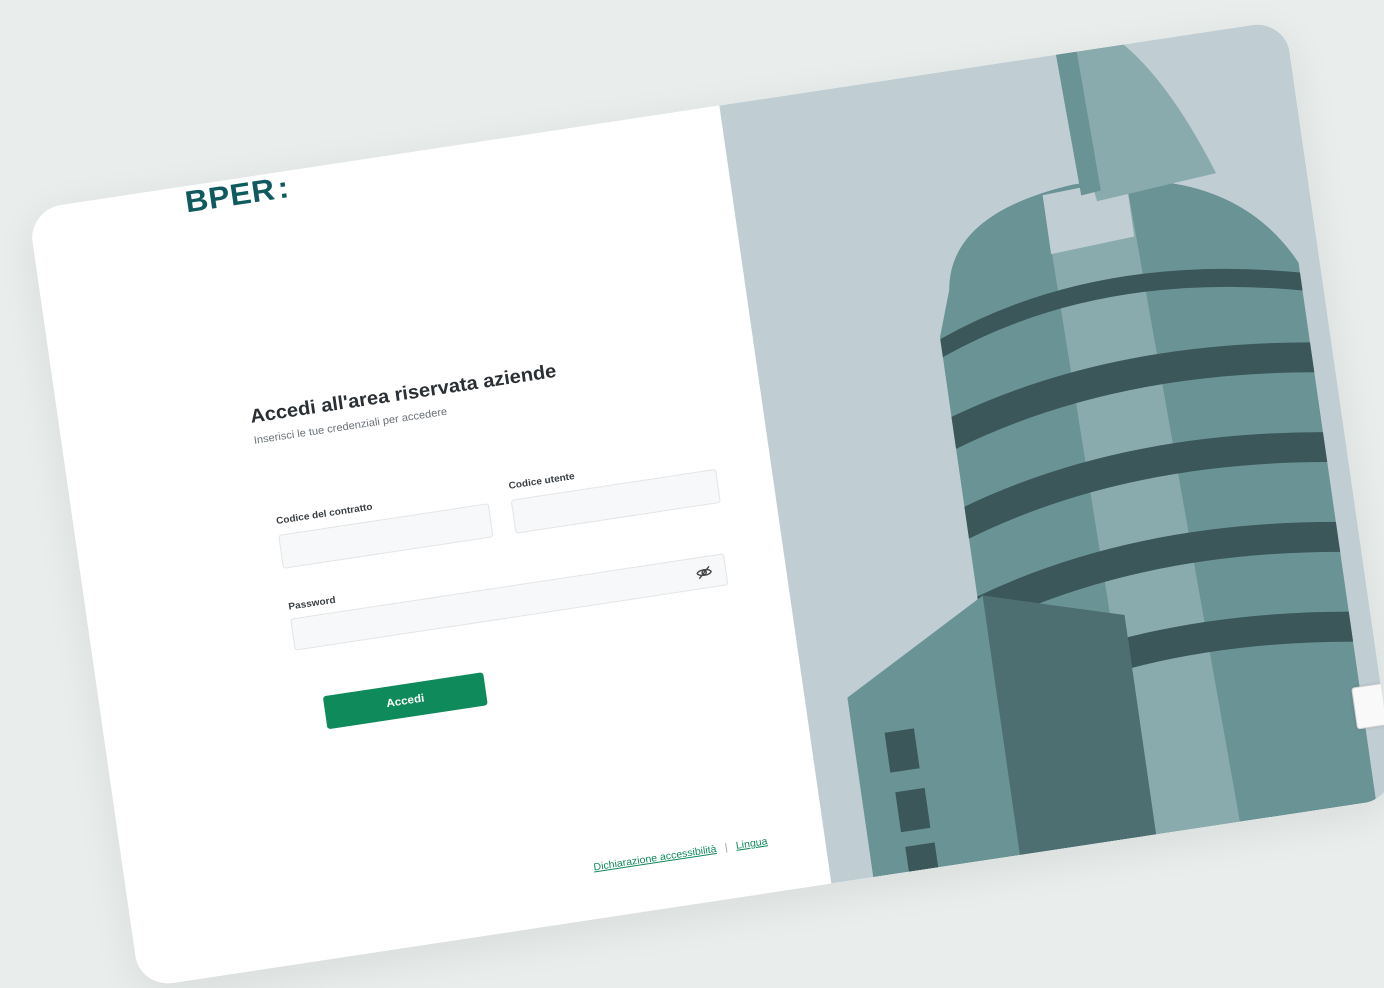 The image size is (1384, 988). I want to click on footer-links: Dichiarazione accessibilità | Lingua, so click(680, 854).